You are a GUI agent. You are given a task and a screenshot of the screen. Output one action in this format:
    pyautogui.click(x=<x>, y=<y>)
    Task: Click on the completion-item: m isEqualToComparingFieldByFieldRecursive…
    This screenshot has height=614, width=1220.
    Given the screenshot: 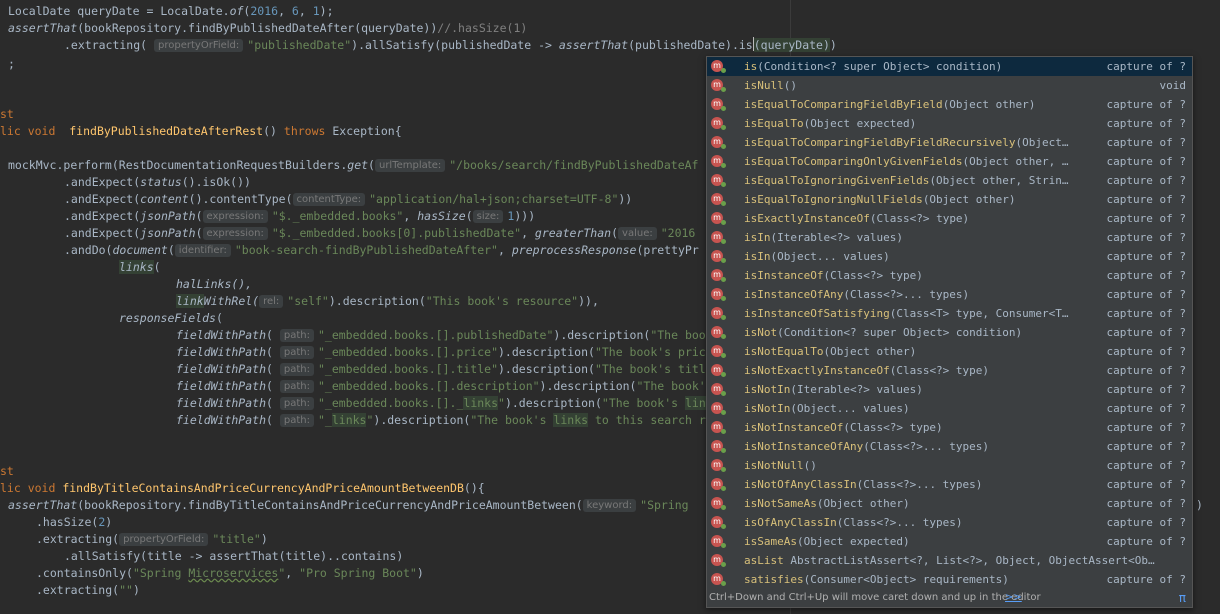 What is the action you would take?
    pyautogui.click(x=949, y=142)
    